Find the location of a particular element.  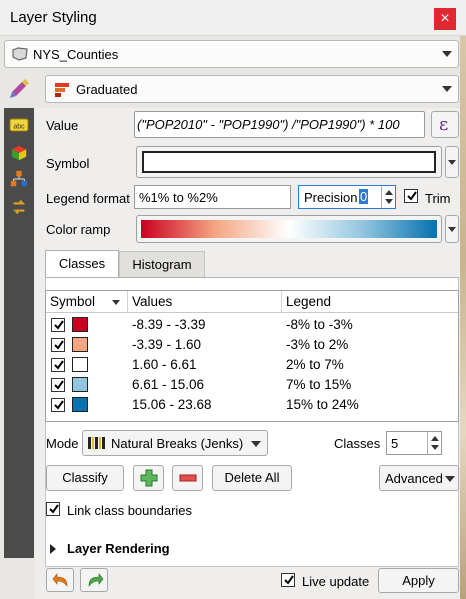

add-class-icon is located at coordinates (149, 478).